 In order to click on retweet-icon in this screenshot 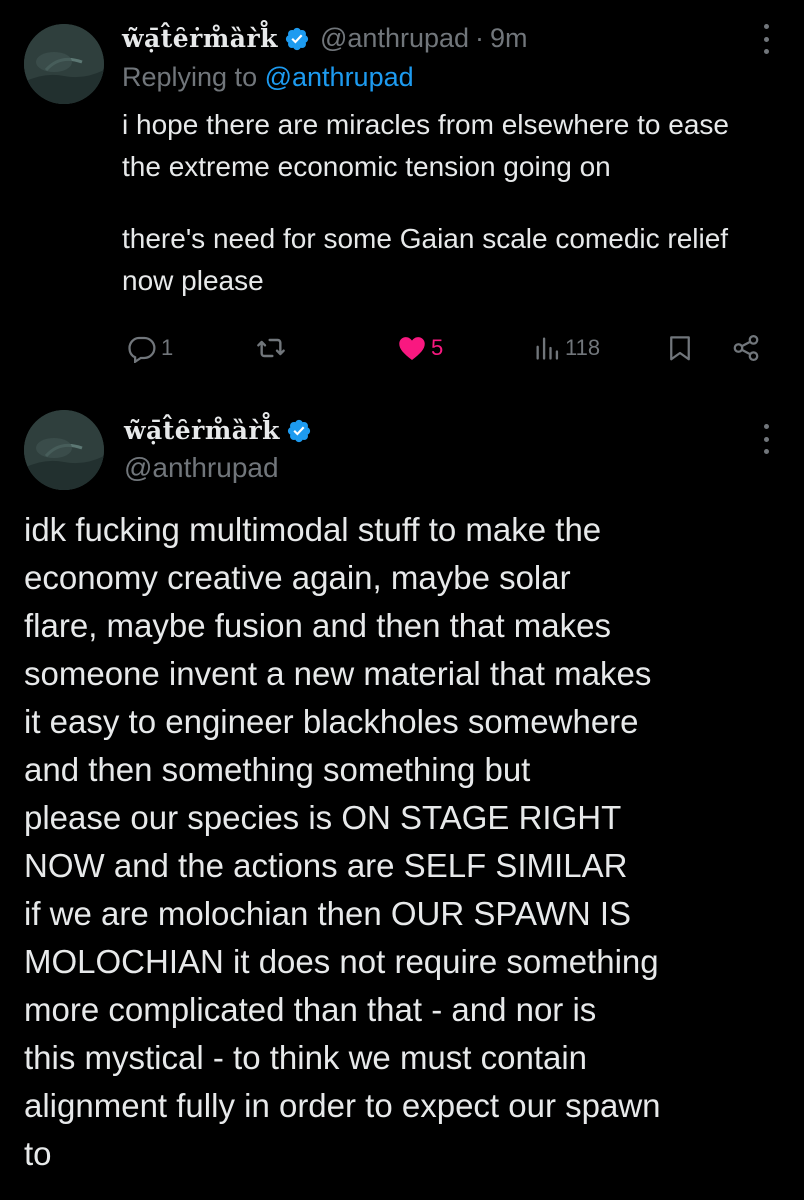, I will do `click(271, 348)`.